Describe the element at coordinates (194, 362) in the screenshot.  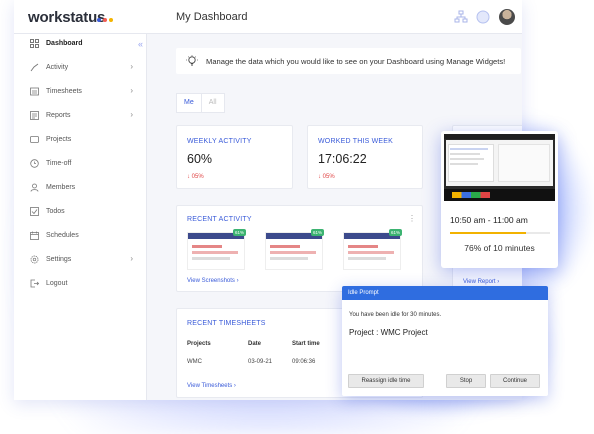
I see `table-cell: WMC` at that location.